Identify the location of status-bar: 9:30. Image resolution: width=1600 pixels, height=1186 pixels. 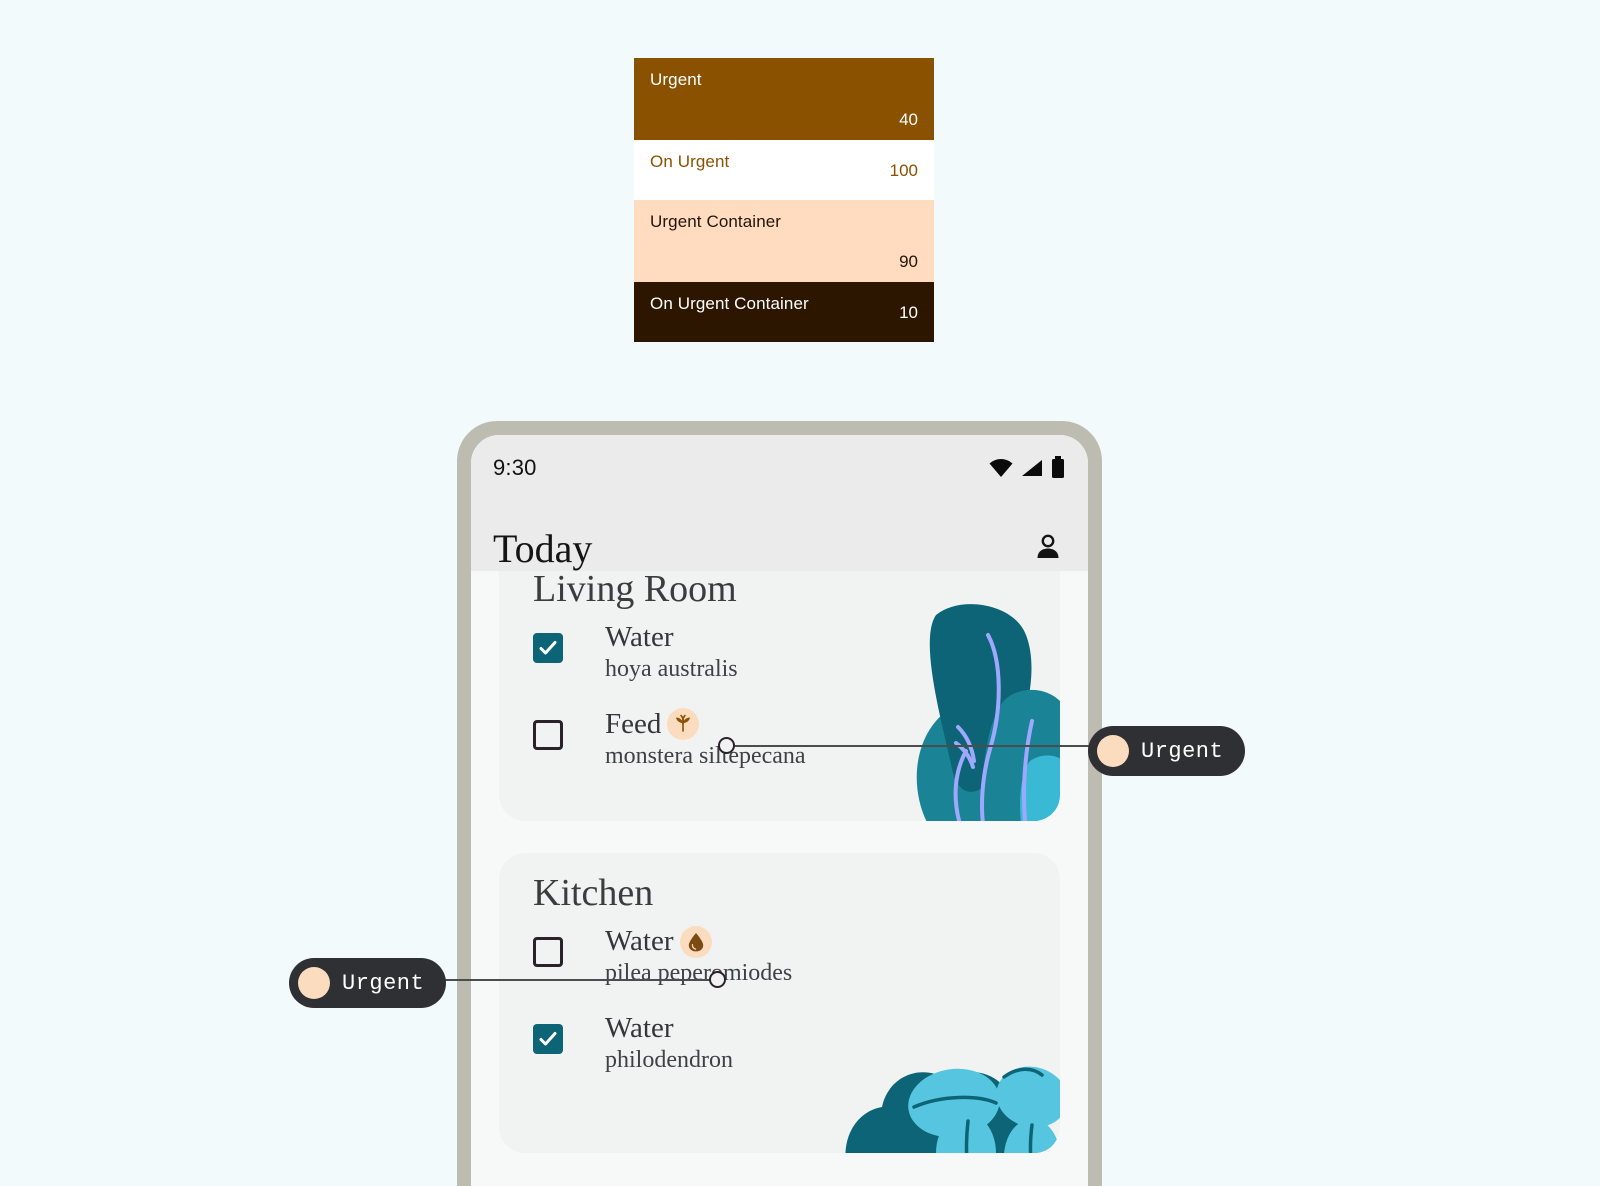
(779, 468).